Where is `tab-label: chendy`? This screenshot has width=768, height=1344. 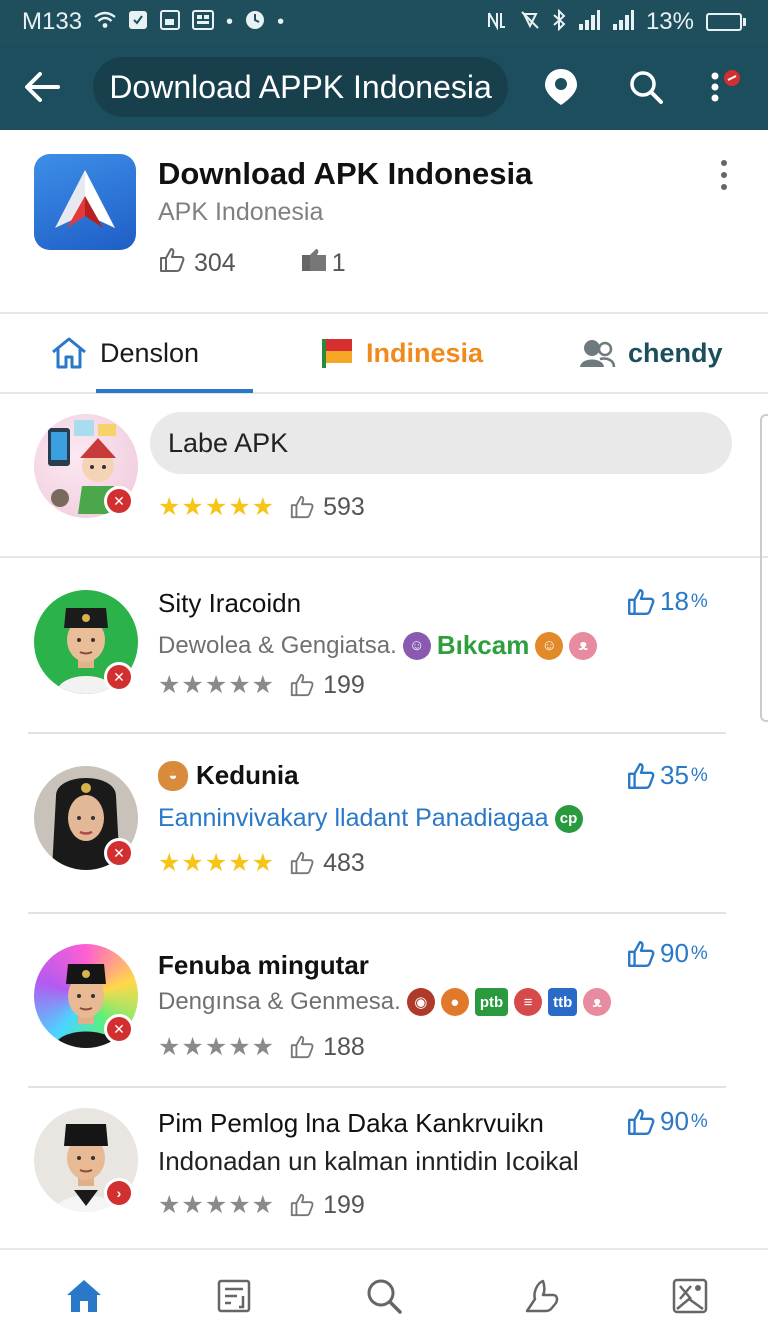 tab-label: chendy is located at coordinates (675, 352).